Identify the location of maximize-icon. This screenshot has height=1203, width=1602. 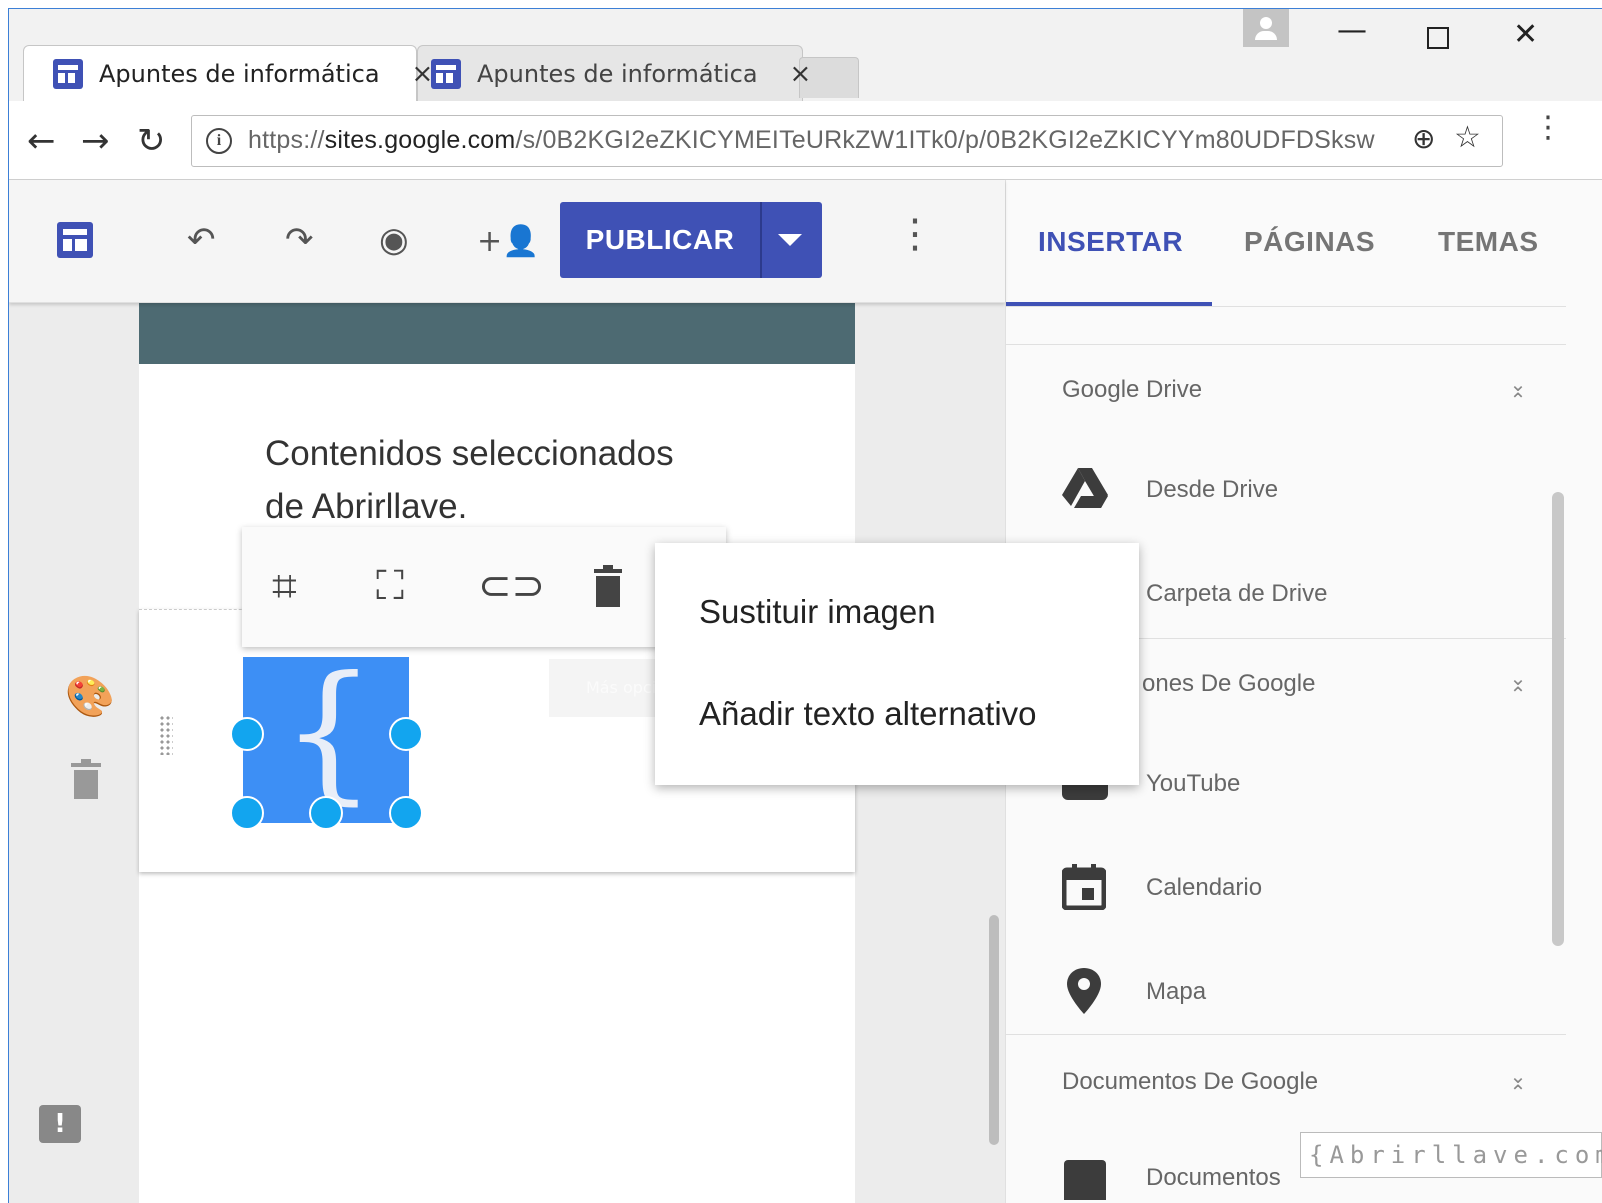
(1438, 38).